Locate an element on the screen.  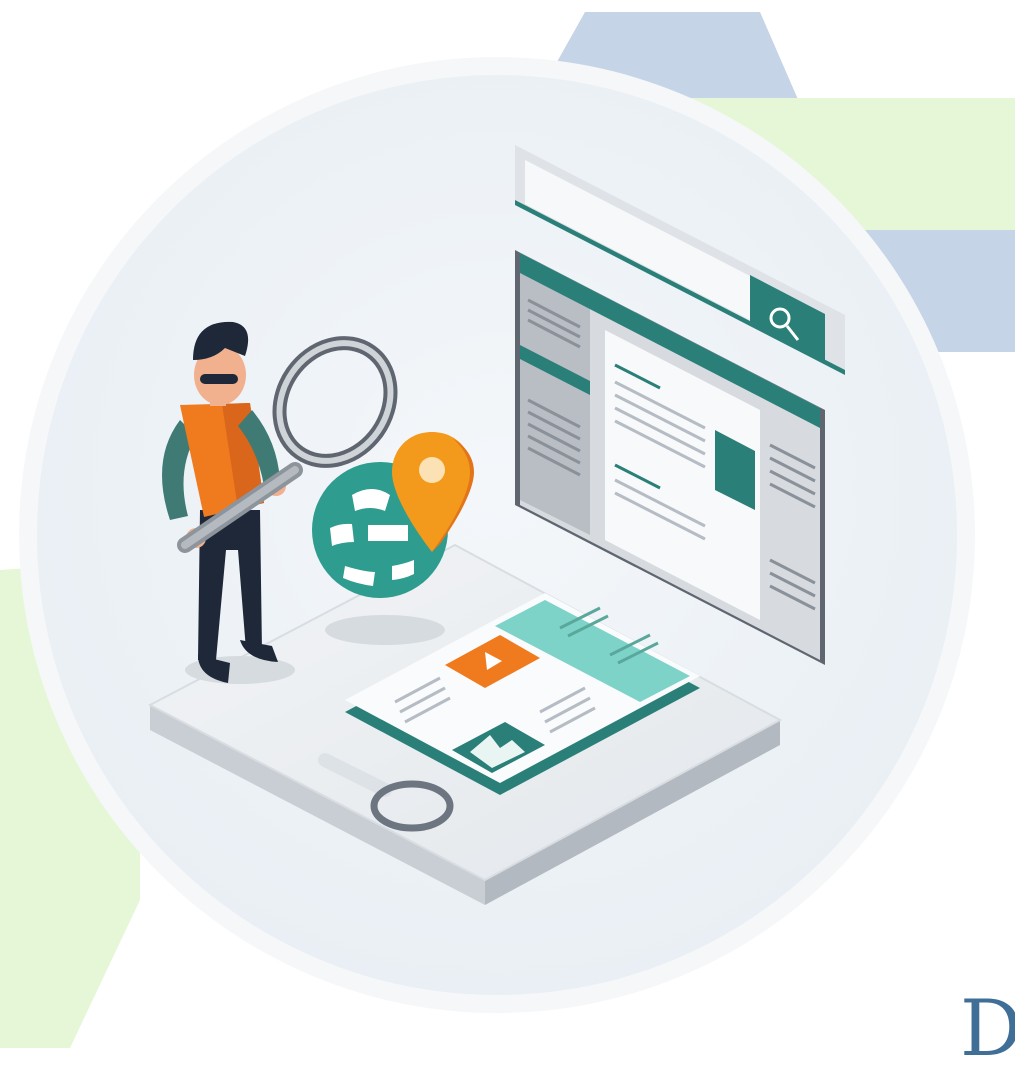
brand-partial-text: D is located at coordinates (987, 1029).